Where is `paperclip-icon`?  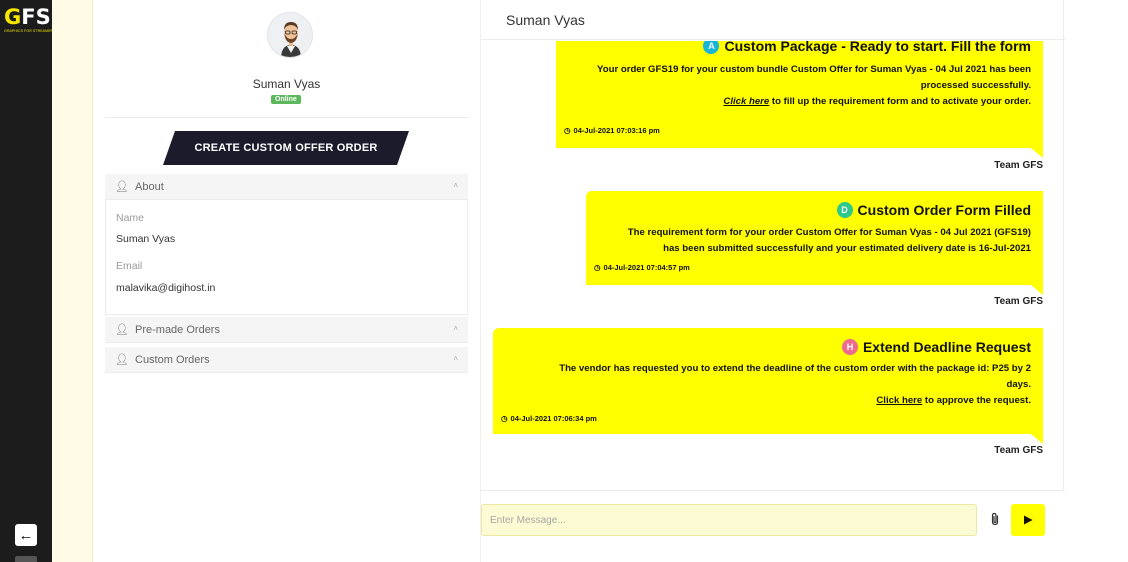
paperclip-icon is located at coordinates (995, 519).